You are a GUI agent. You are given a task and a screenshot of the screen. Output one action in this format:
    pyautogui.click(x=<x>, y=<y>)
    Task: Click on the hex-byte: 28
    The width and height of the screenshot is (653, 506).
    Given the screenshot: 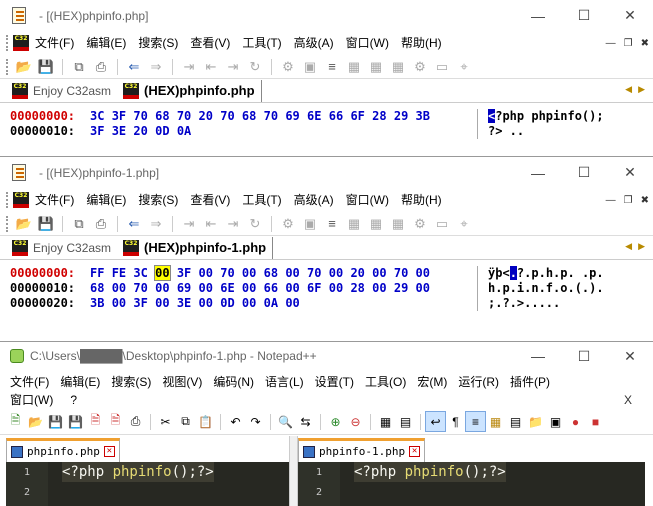 What is the action you would take?
    pyautogui.click(x=357, y=288)
    